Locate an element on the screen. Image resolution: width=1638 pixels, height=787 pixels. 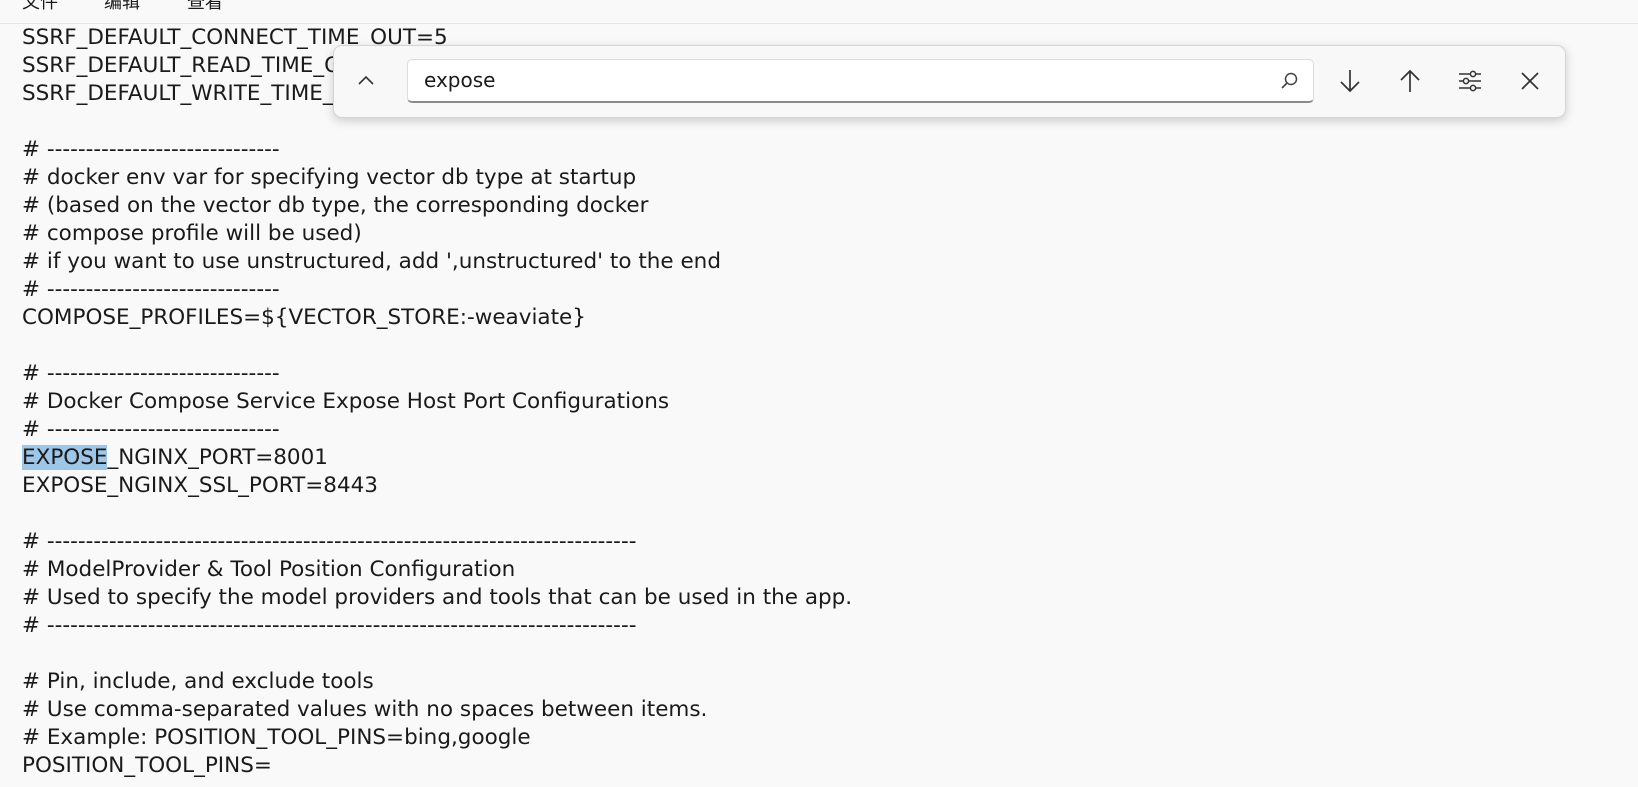
arrow-up-icon is located at coordinates (1410, 81).